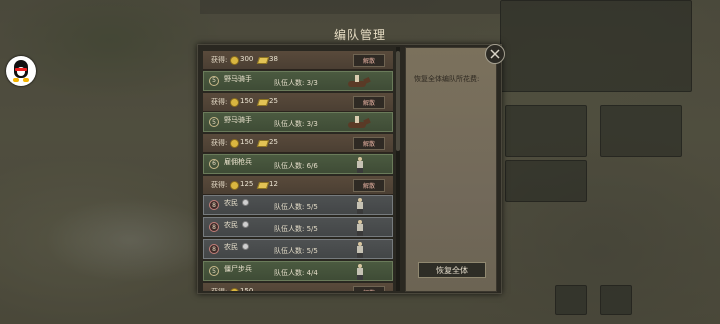 The height and width of the screenshot is (324, 720). What do you see at coordinates (451, 169) in the screenshot?
I see `restore-panel: 恢复全体编队所花费: 恢复全体` at bounding box center [451, 169].